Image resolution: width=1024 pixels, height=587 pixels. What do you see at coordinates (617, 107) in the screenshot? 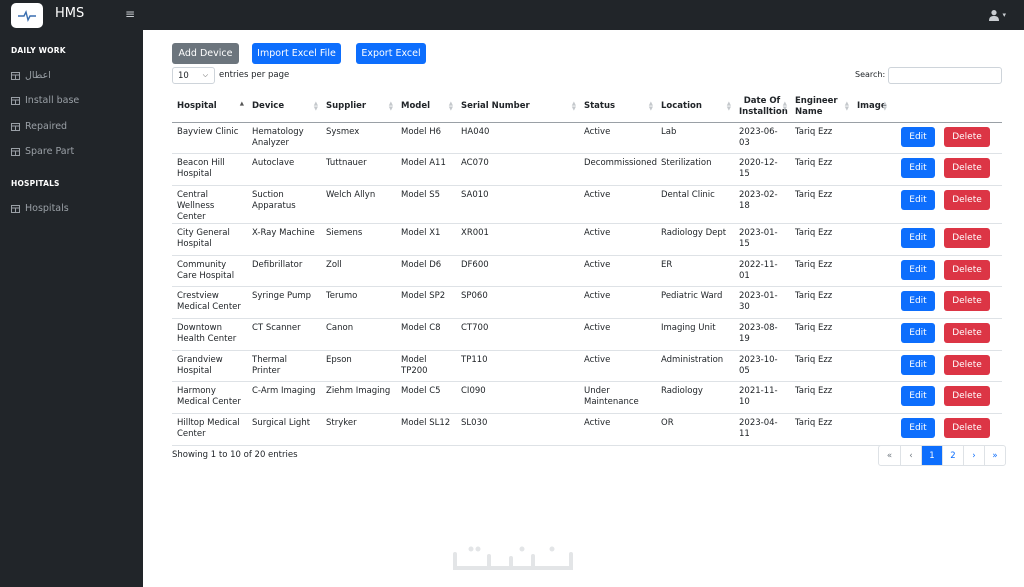
I see `column-header-status: Status ▲ ▼` at bounding box center [617, 107].